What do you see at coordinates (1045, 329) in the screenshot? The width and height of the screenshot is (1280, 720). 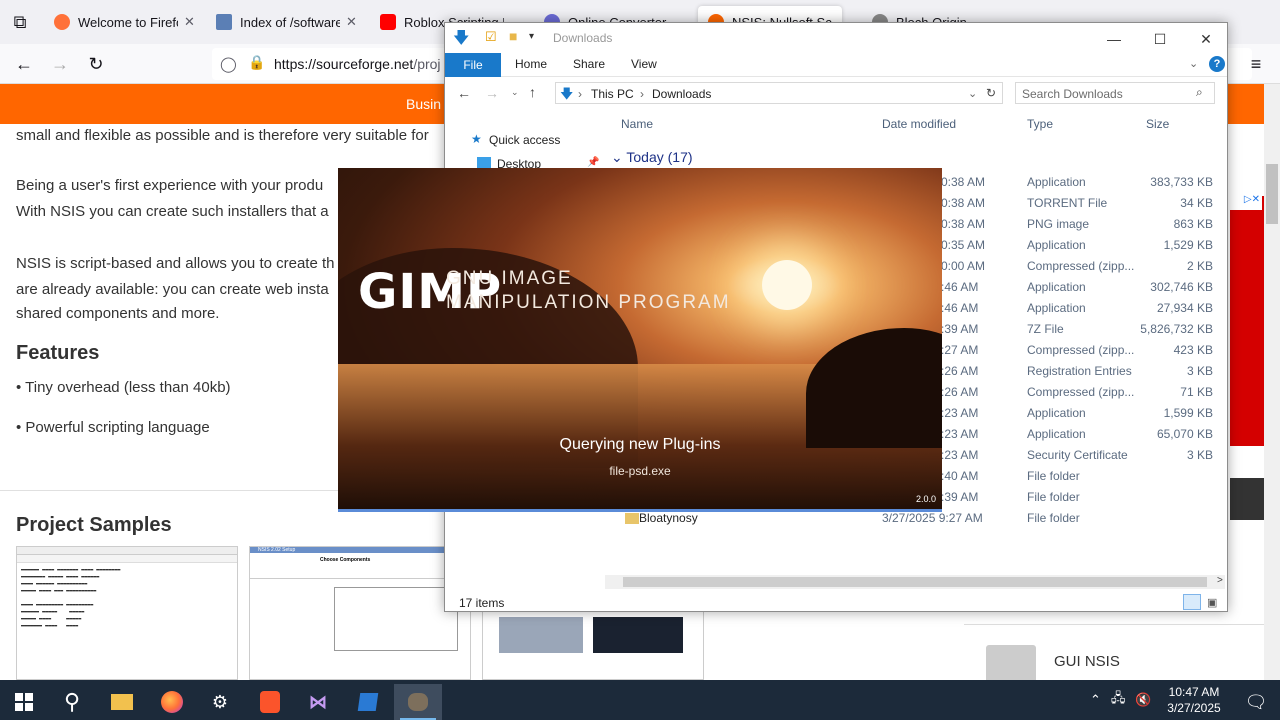 I see `file-type: 7Z File` at bounding box center [1045, 329].